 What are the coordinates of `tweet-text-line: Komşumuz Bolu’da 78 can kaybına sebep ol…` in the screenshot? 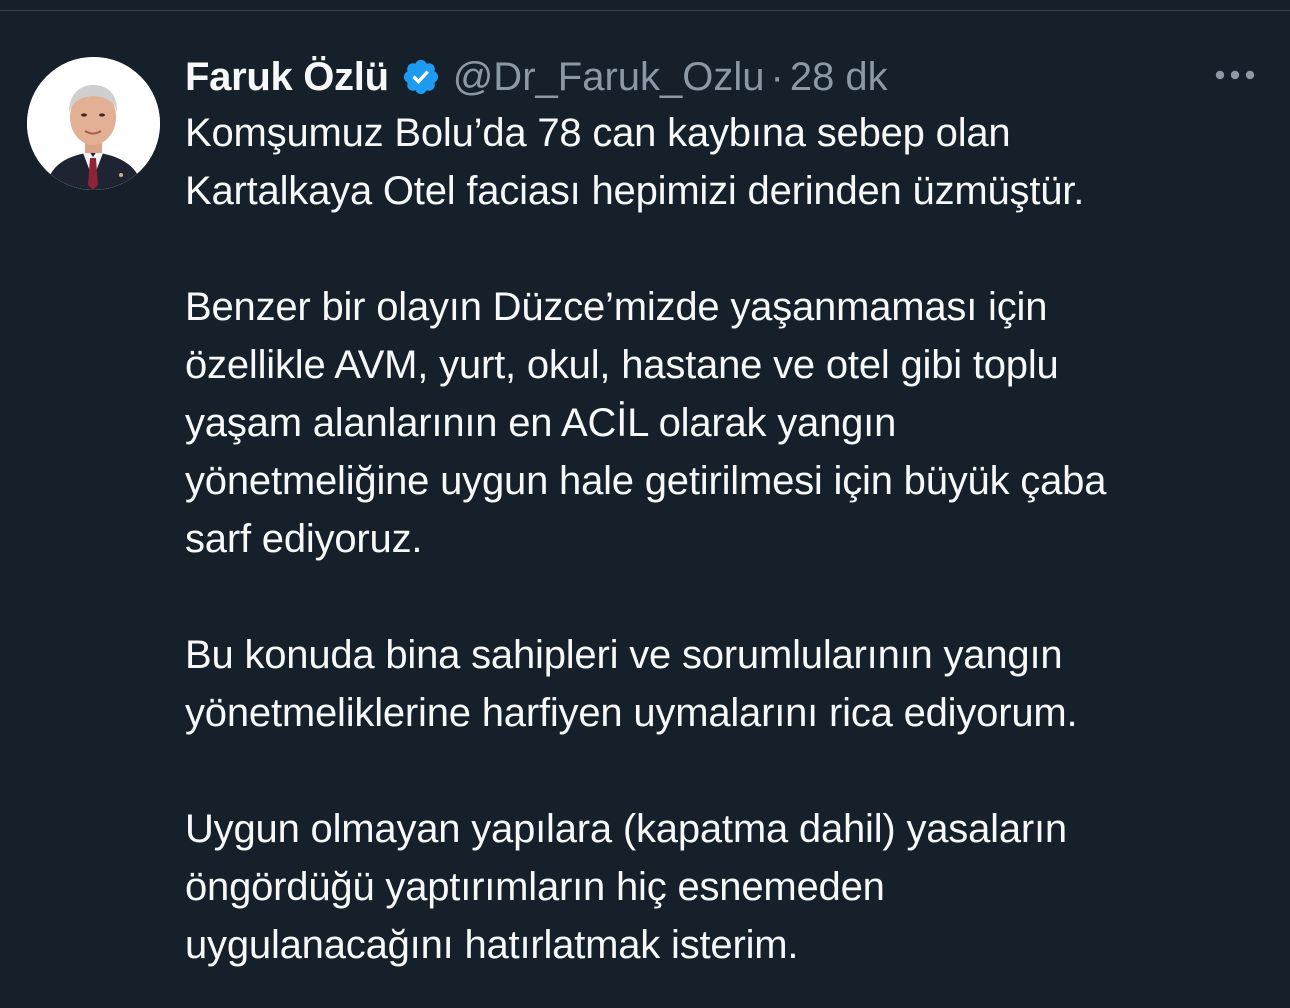 It's located at (598, 133).